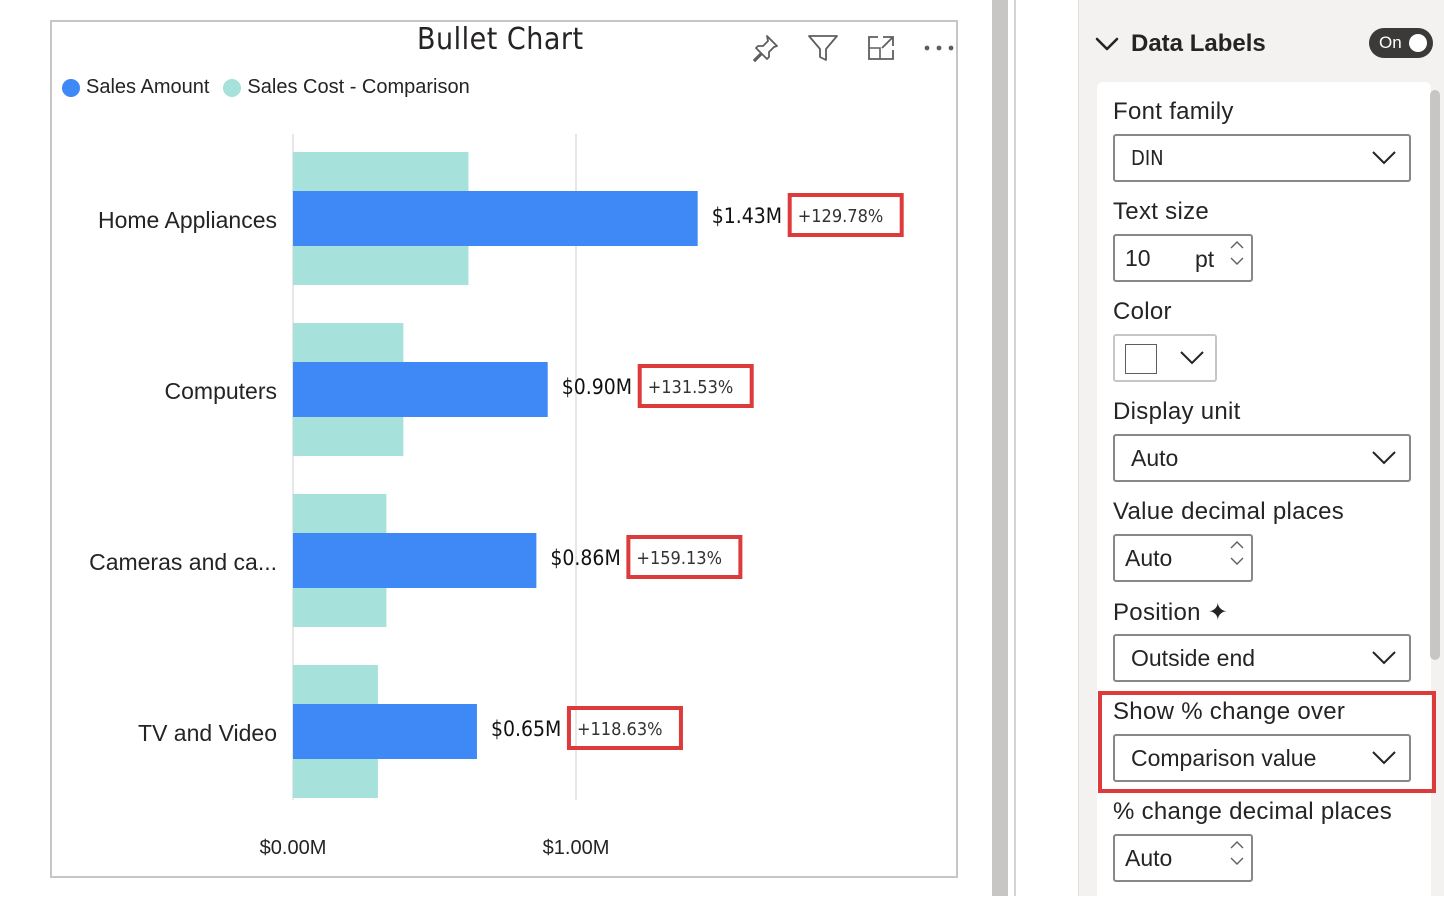 Image resolution: width=1444 pixels, height=912 pixels. I want to click on text-size-value: 10, so click(1138, 257).